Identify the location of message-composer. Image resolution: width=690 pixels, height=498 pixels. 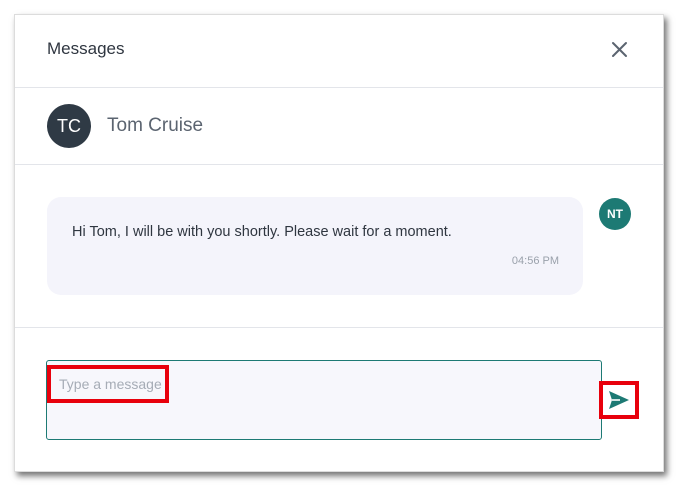
(324, 400).